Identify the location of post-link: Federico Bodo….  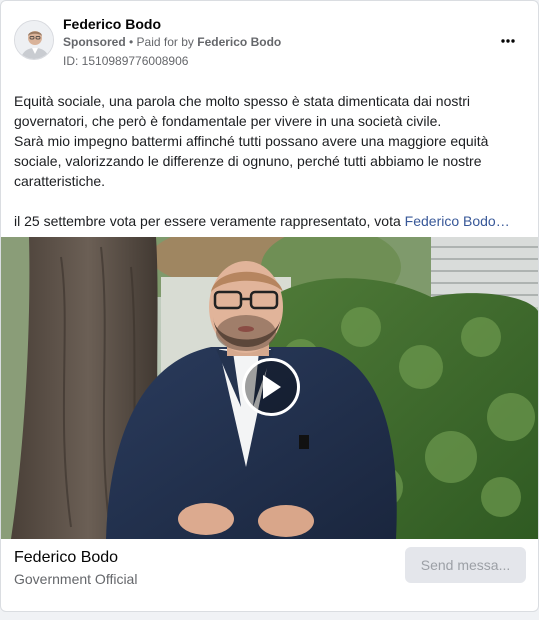
(457, 221).